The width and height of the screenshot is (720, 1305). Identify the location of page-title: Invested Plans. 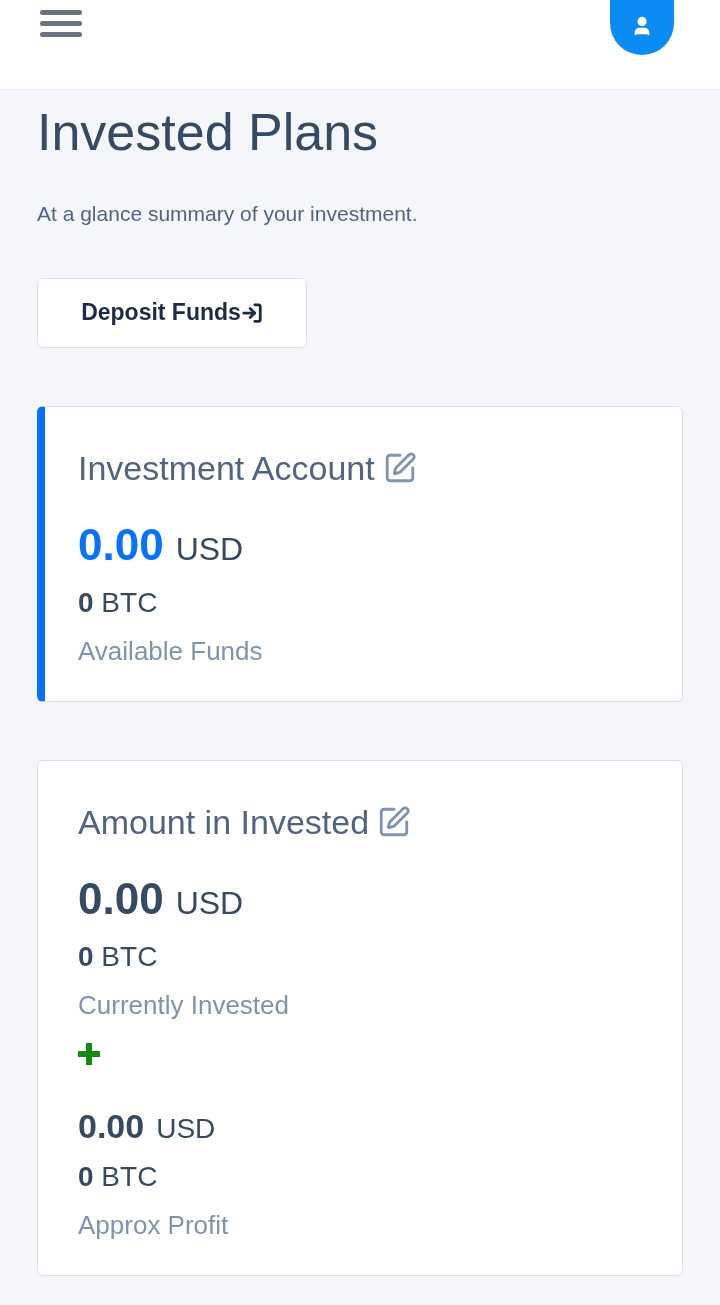
(208, 132).